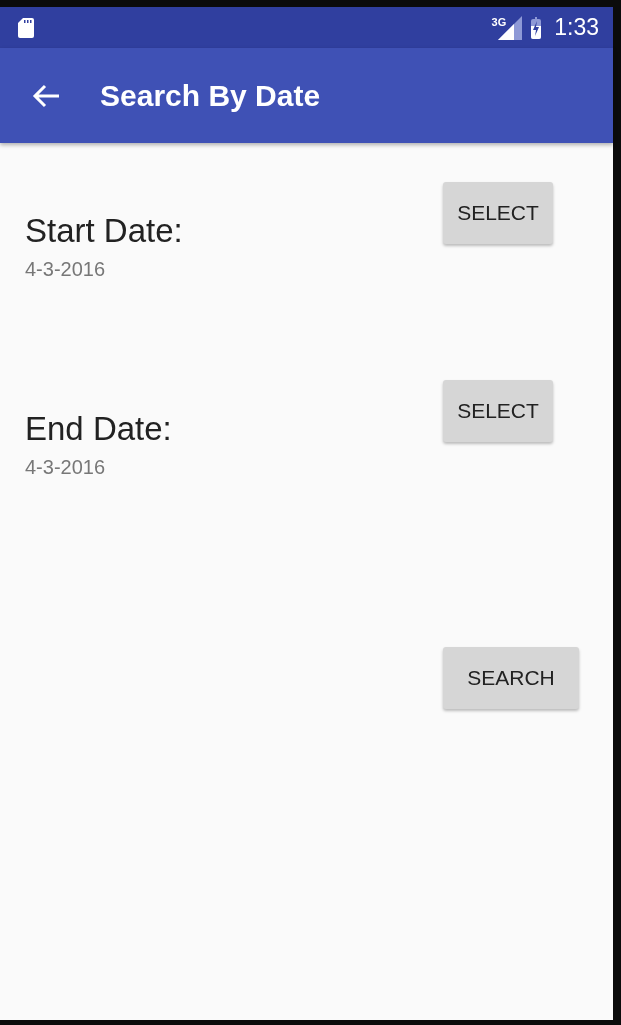  What do you see at coordinates (26, 27) in the screenshot?
I see `sd-card-icon` at bounding box center [26, 27].